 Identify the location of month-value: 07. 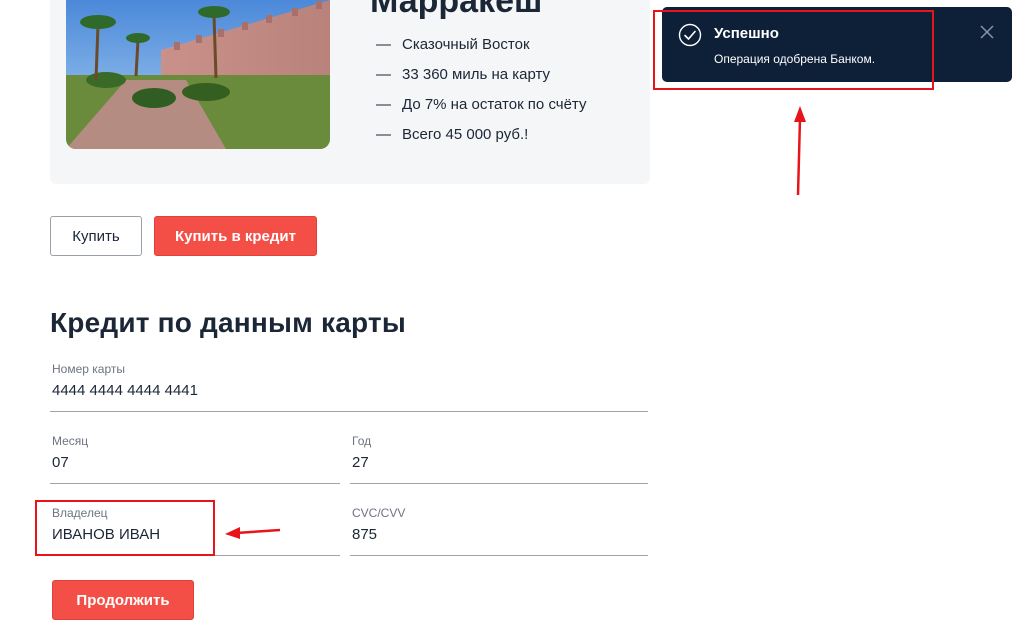
(60, 462).